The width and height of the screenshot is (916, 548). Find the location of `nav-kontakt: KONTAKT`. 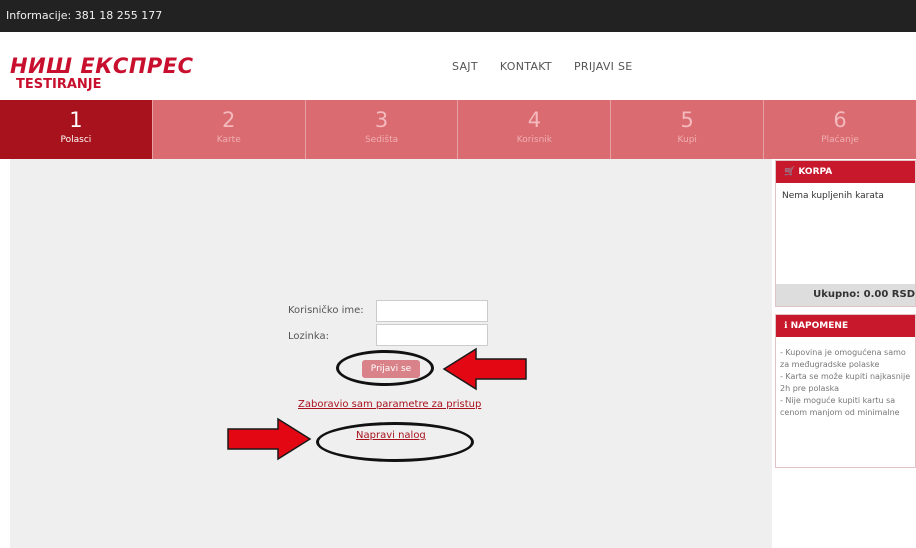

nav-kontakt: KONTAKT is located at coordinates (526, 66).